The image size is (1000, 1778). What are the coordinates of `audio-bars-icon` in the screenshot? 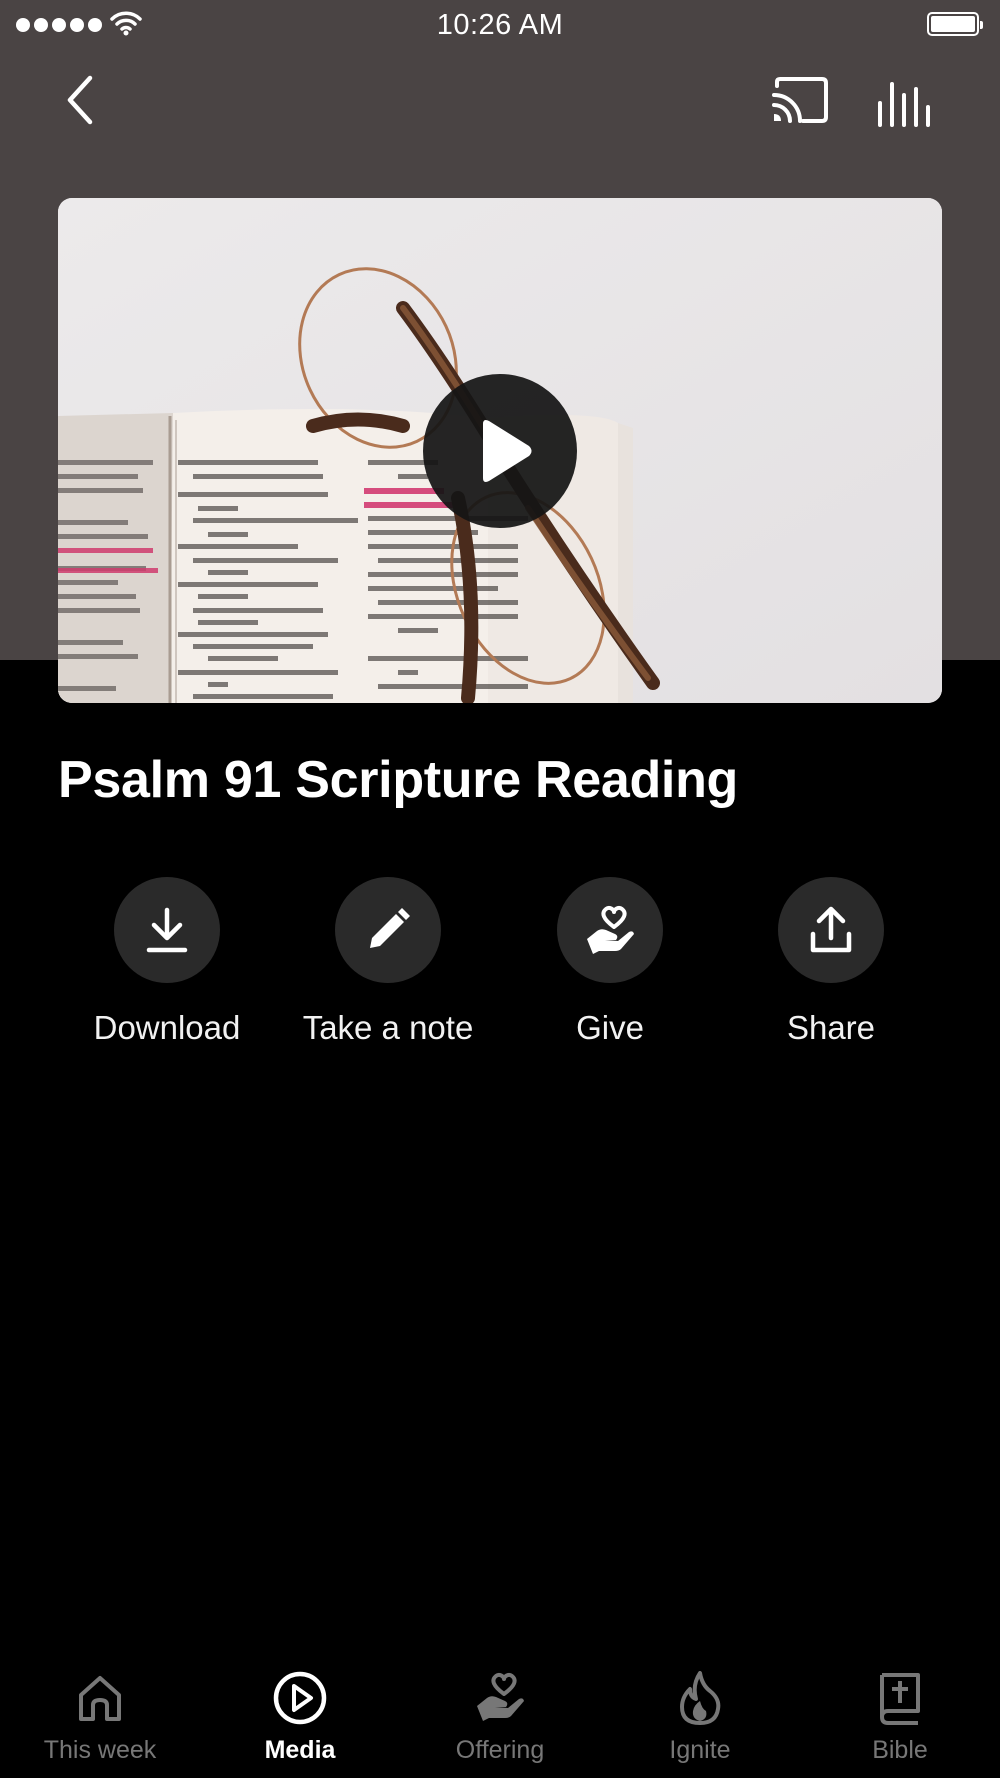 It's located at (904, 104).